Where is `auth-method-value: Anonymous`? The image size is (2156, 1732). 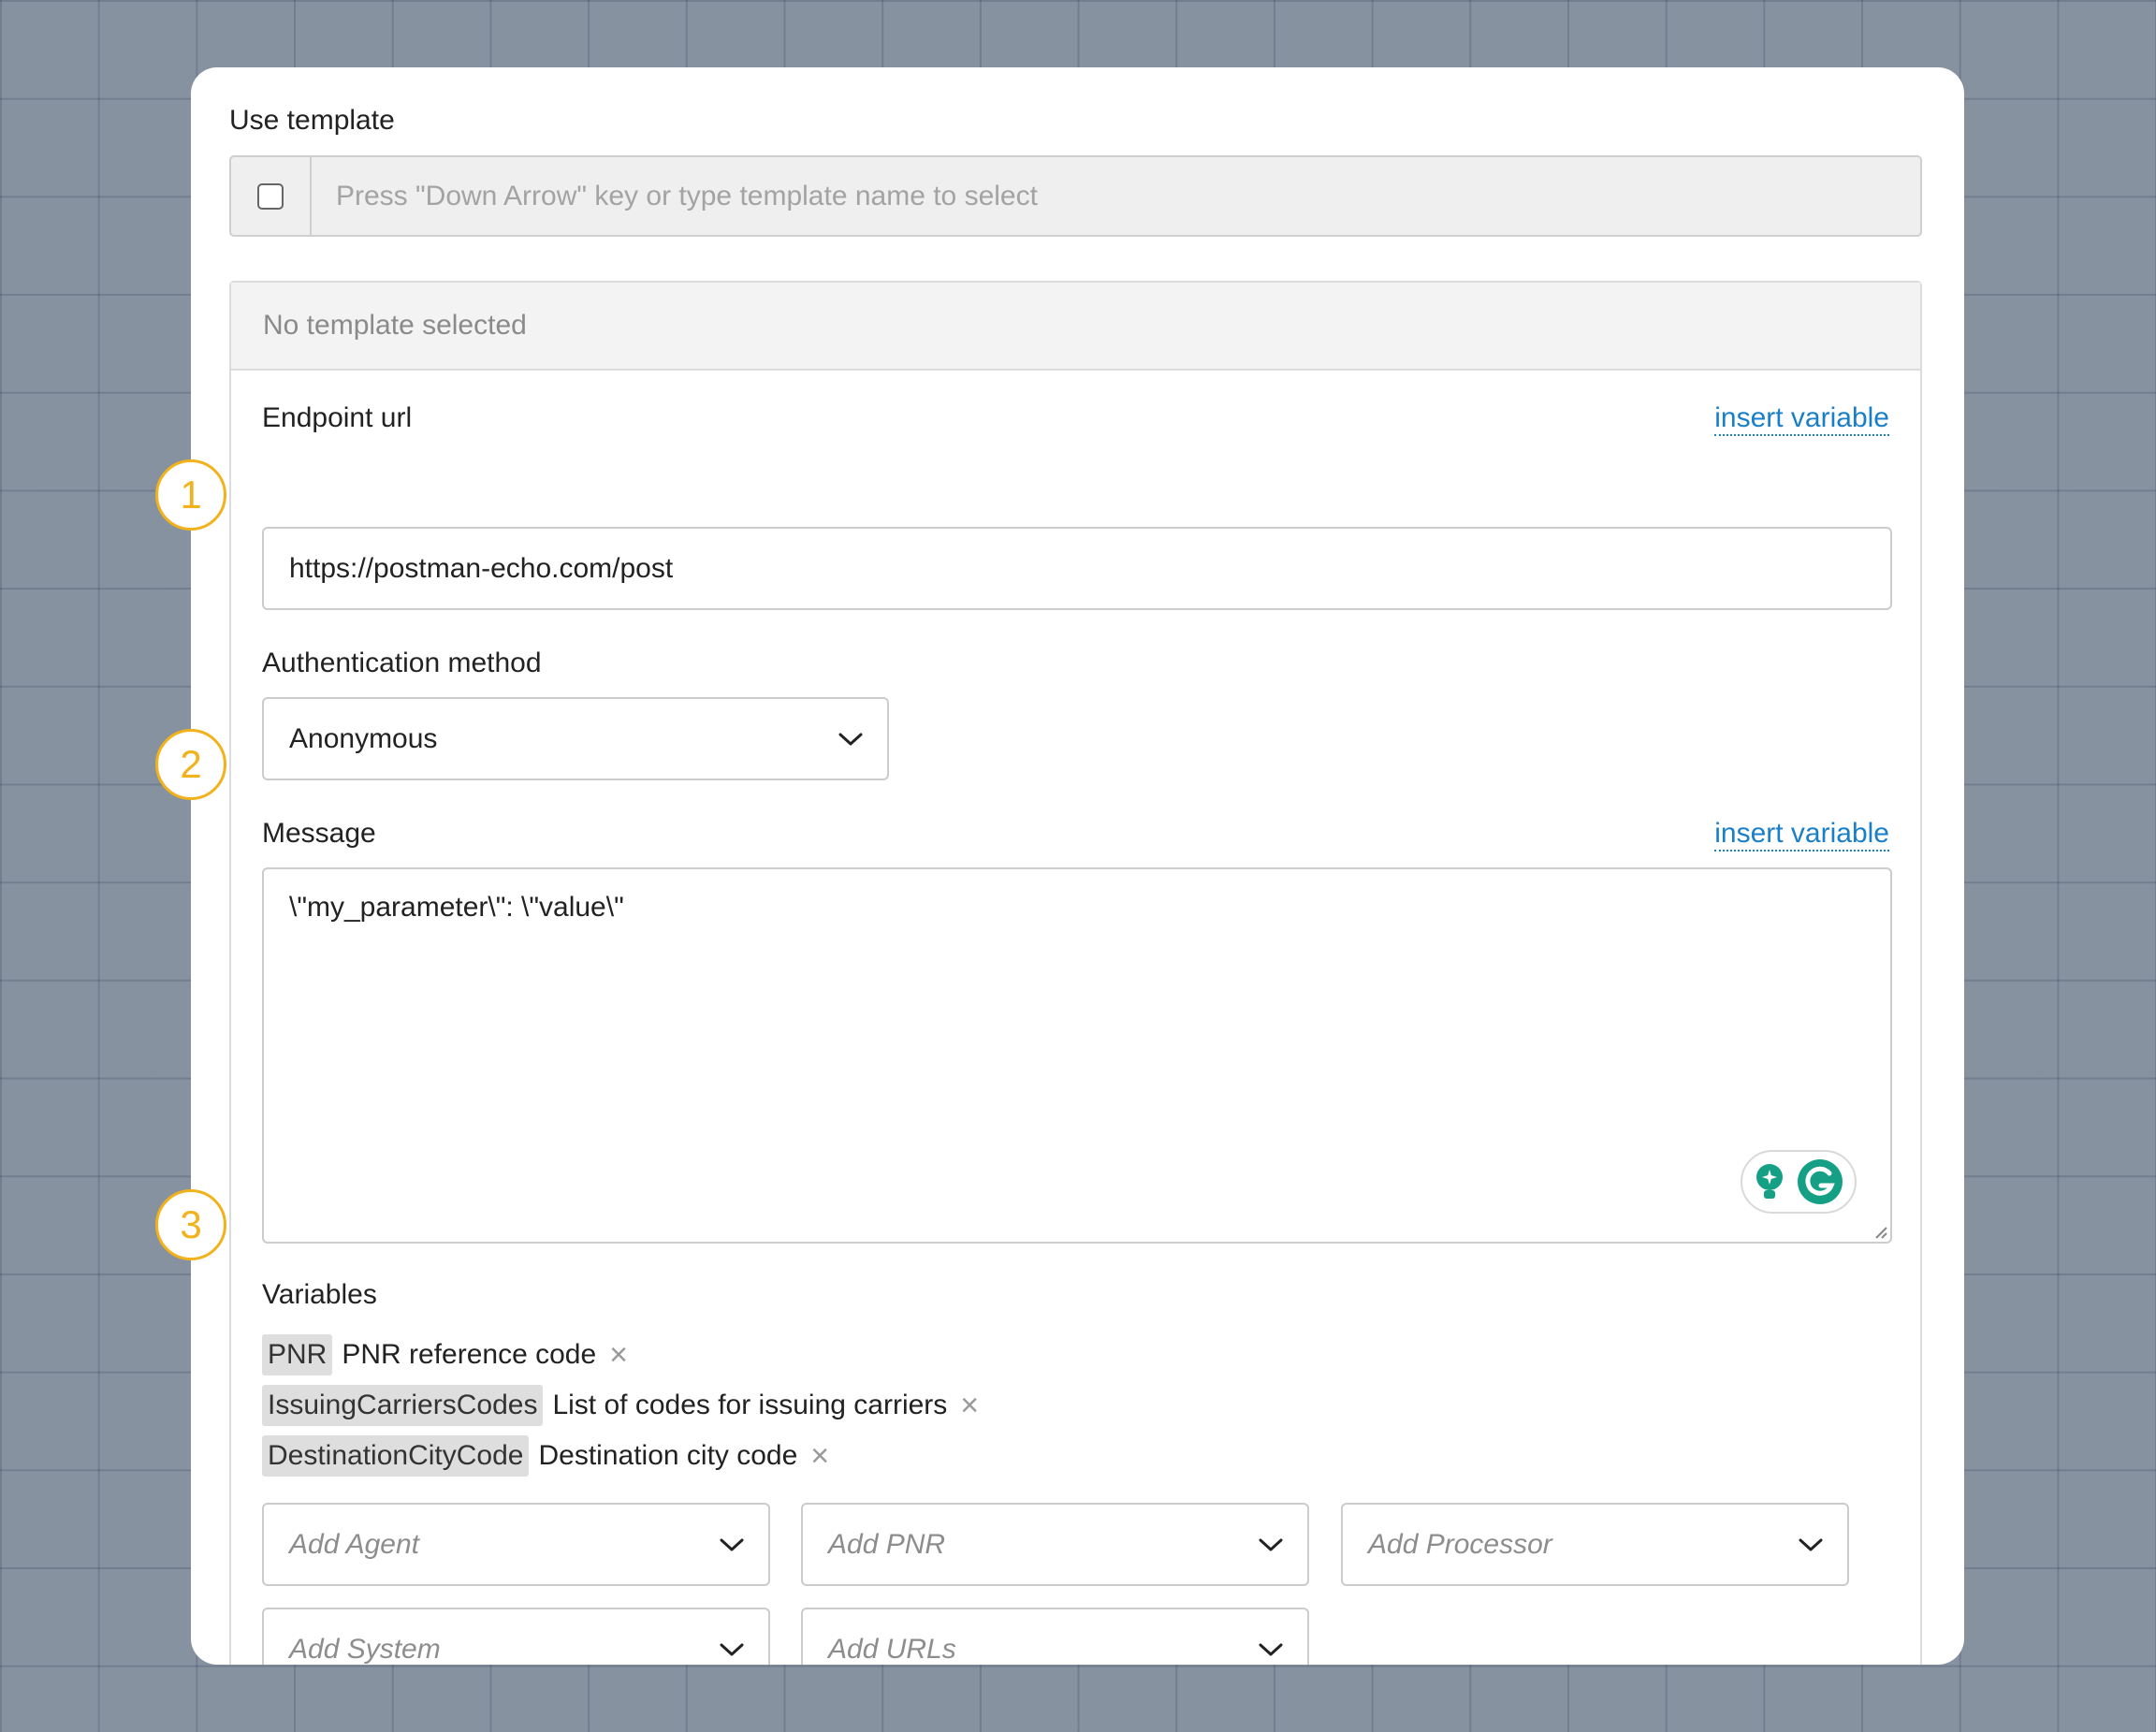
auth-method-value: Anonymous is located at coordinates (363, 738).